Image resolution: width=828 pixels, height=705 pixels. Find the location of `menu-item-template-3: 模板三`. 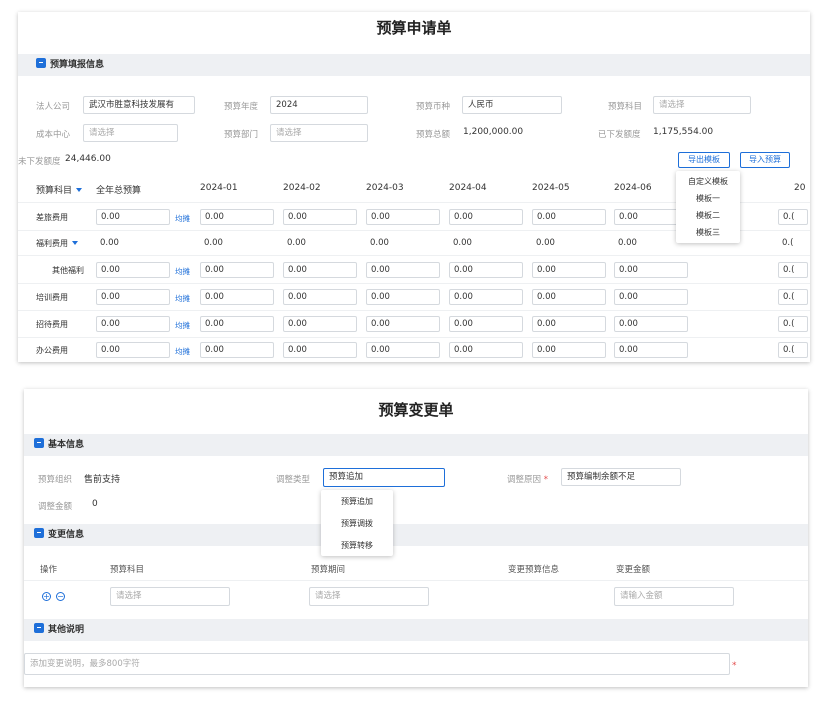

menu-item-template-3: 模板三 is located at coordinates (708, 232).